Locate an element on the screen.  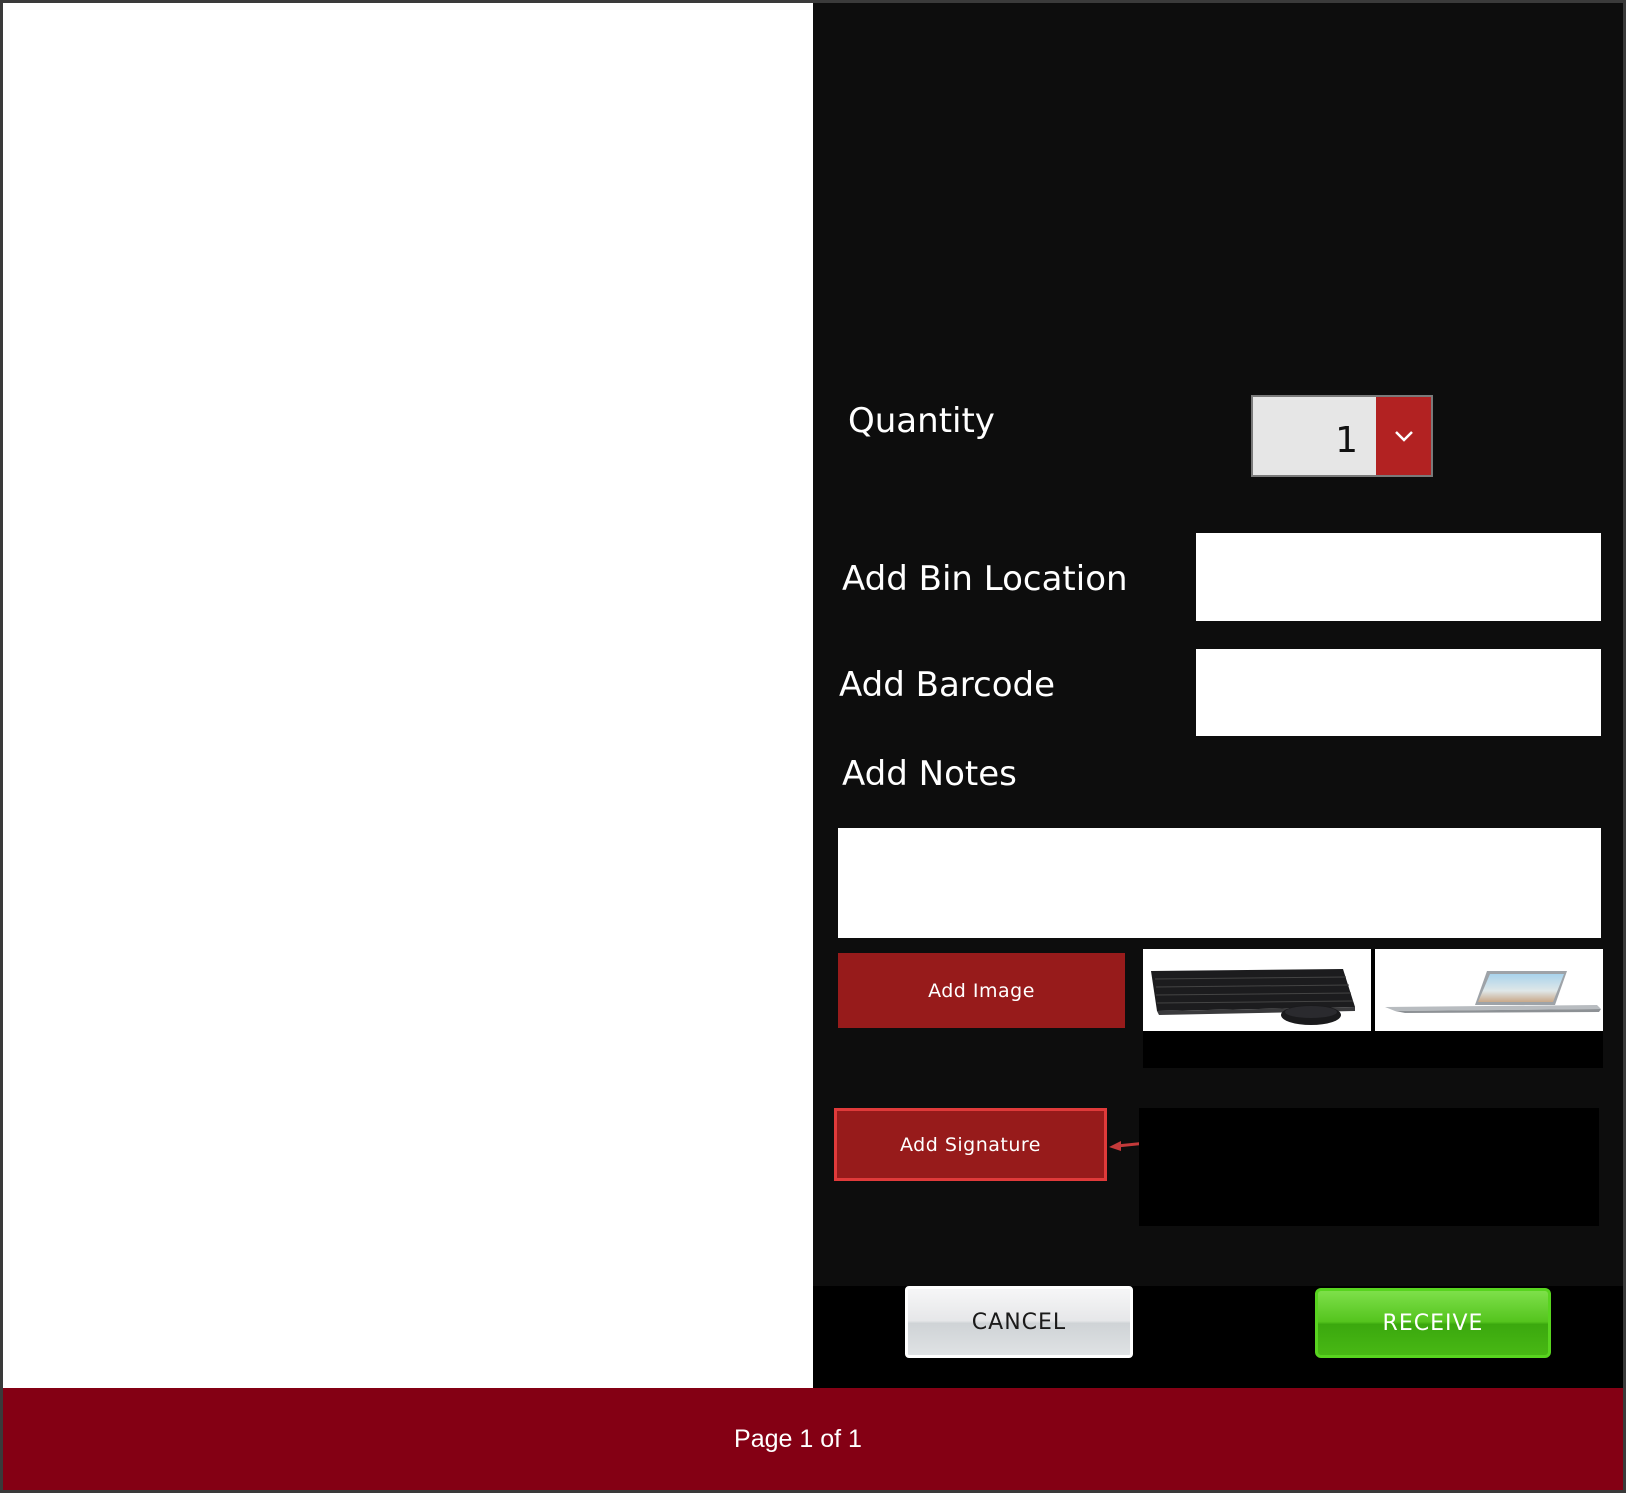
bin-location-input is located at coordinates (1398, 577).